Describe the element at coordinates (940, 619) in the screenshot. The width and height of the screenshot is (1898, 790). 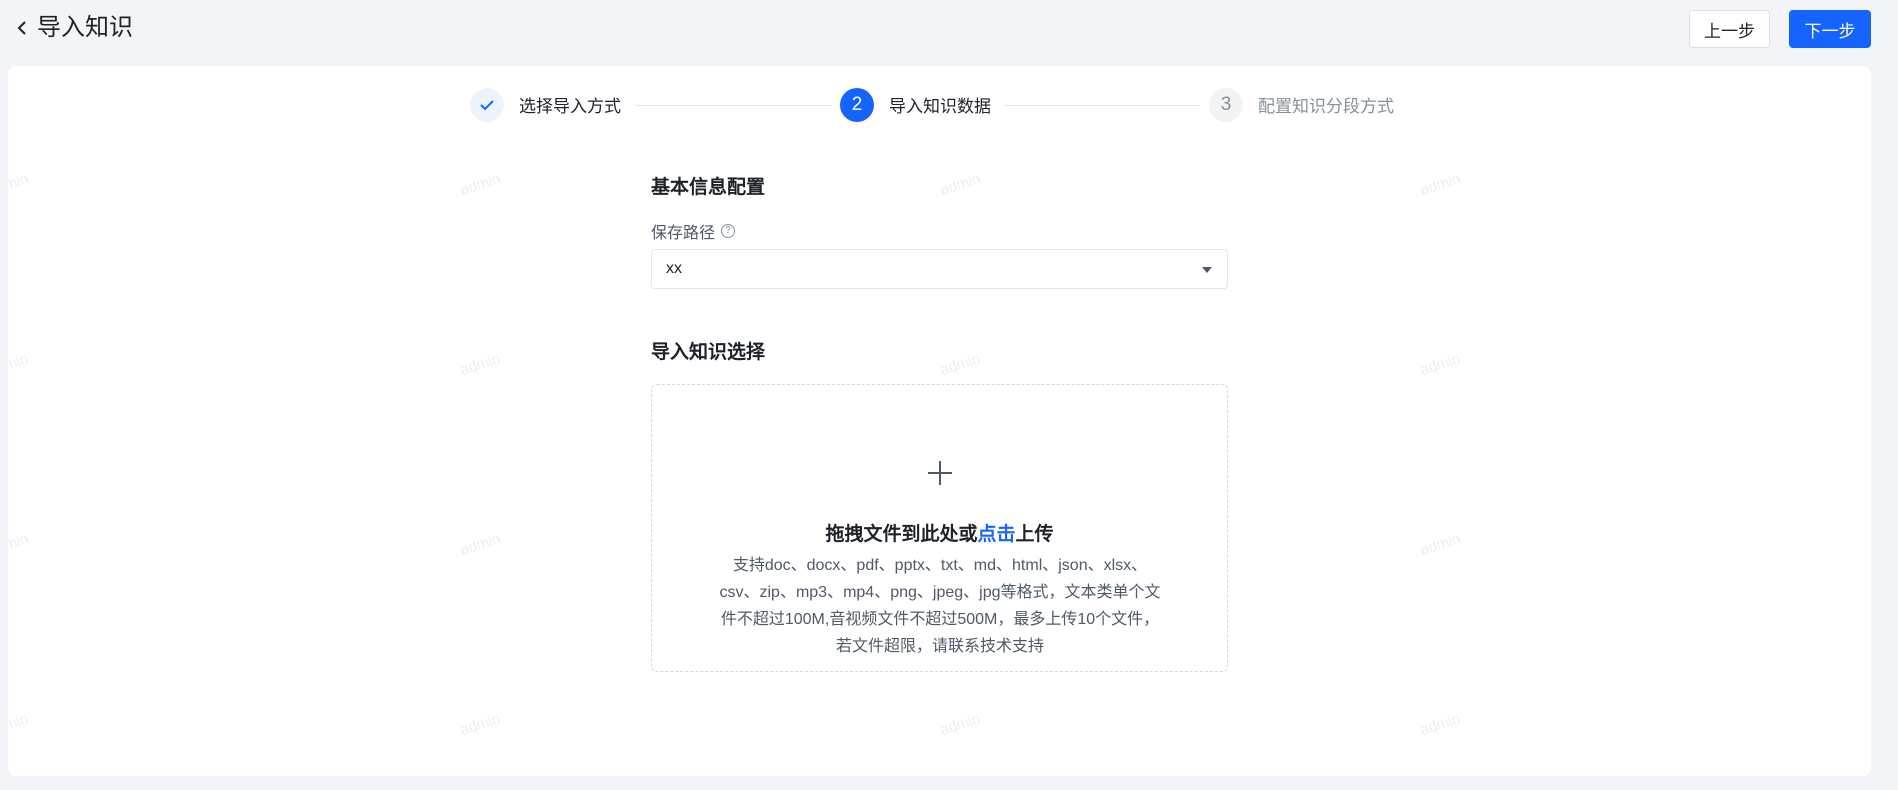
I see `upload-desc-line: 件不超过100M,音视频文件不超过500M，最多上传10个文件，` at that location.